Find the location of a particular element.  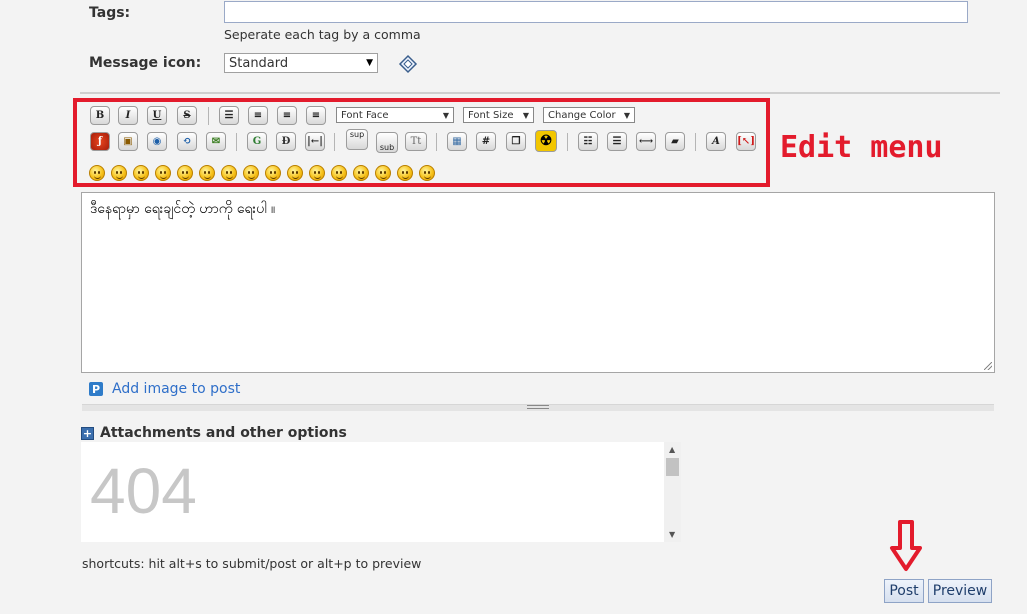

justify-icon: ☰ is located at coordinates (229, 115).